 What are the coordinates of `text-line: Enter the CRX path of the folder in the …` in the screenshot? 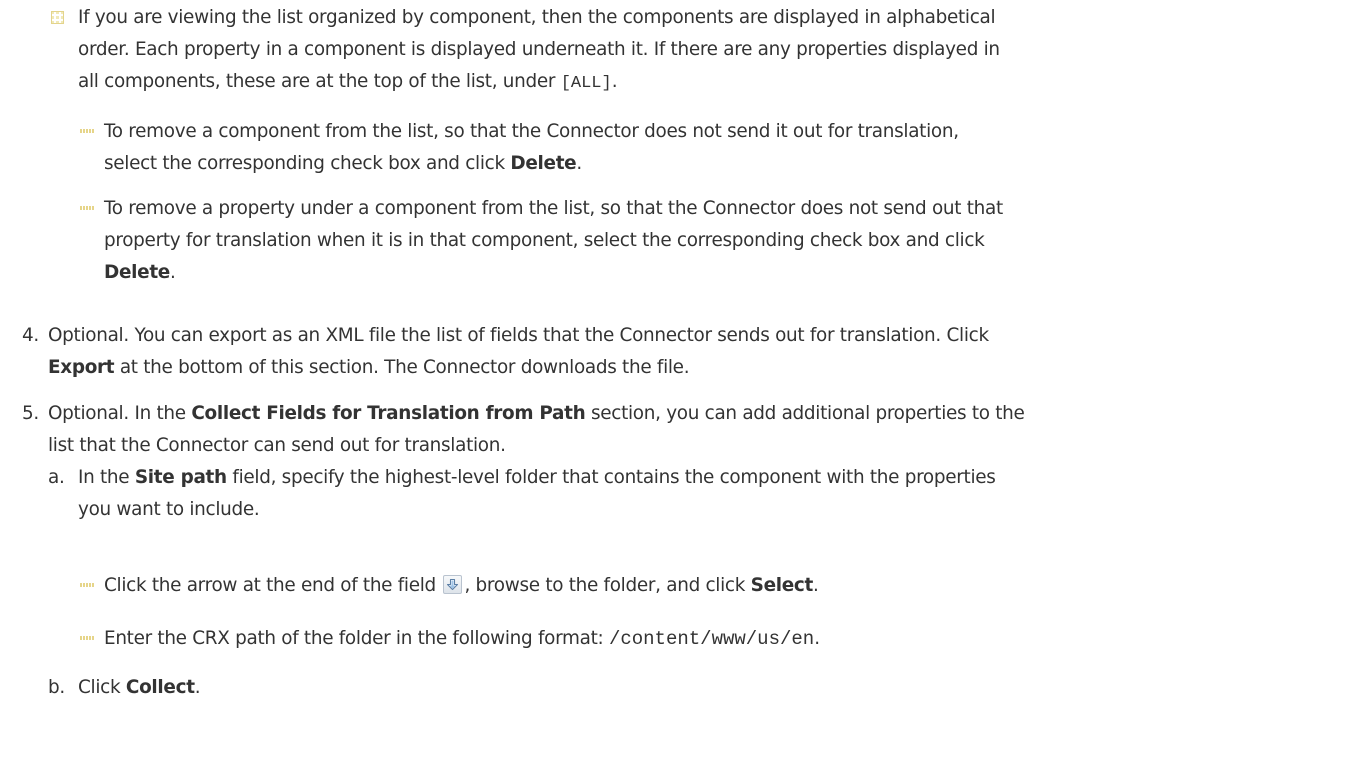 It's located at (719, 639).